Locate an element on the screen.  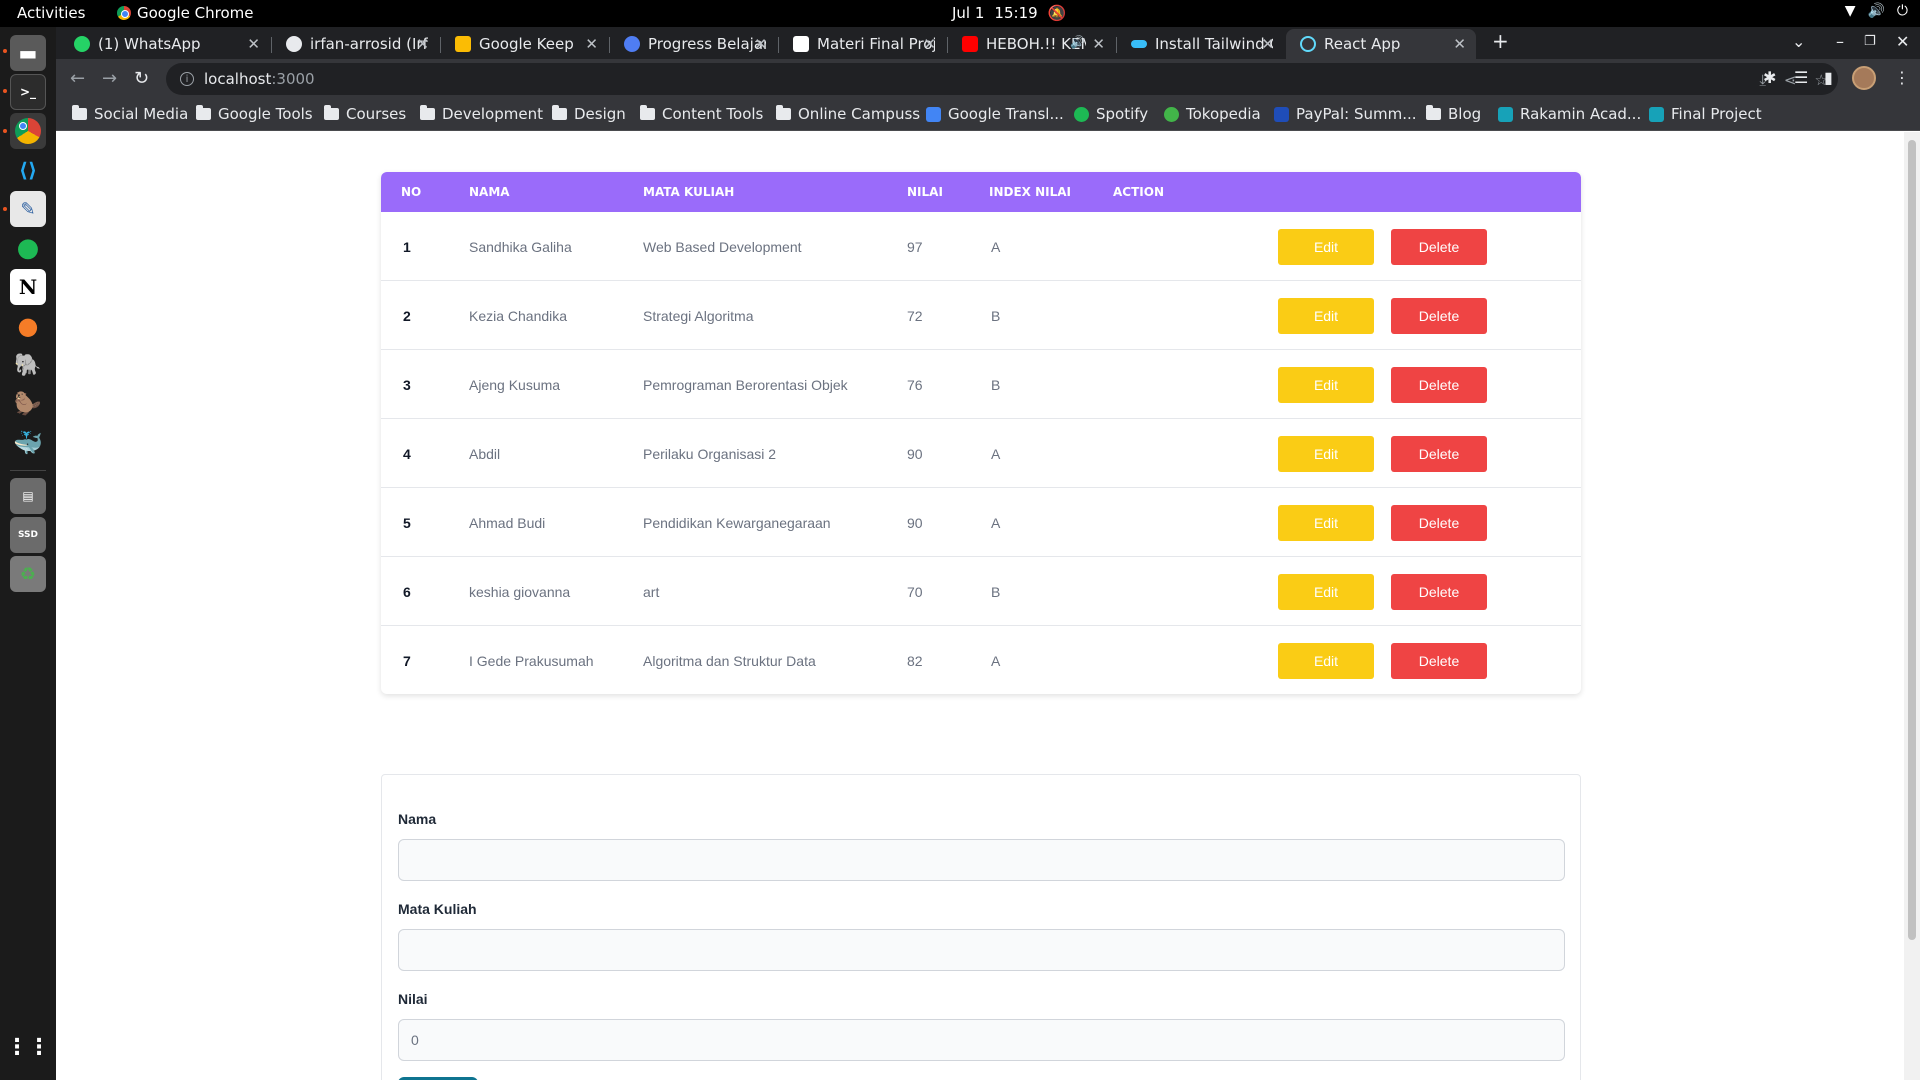
bookmark-google-tools: Google Tools is located at coordinates (254, 114).